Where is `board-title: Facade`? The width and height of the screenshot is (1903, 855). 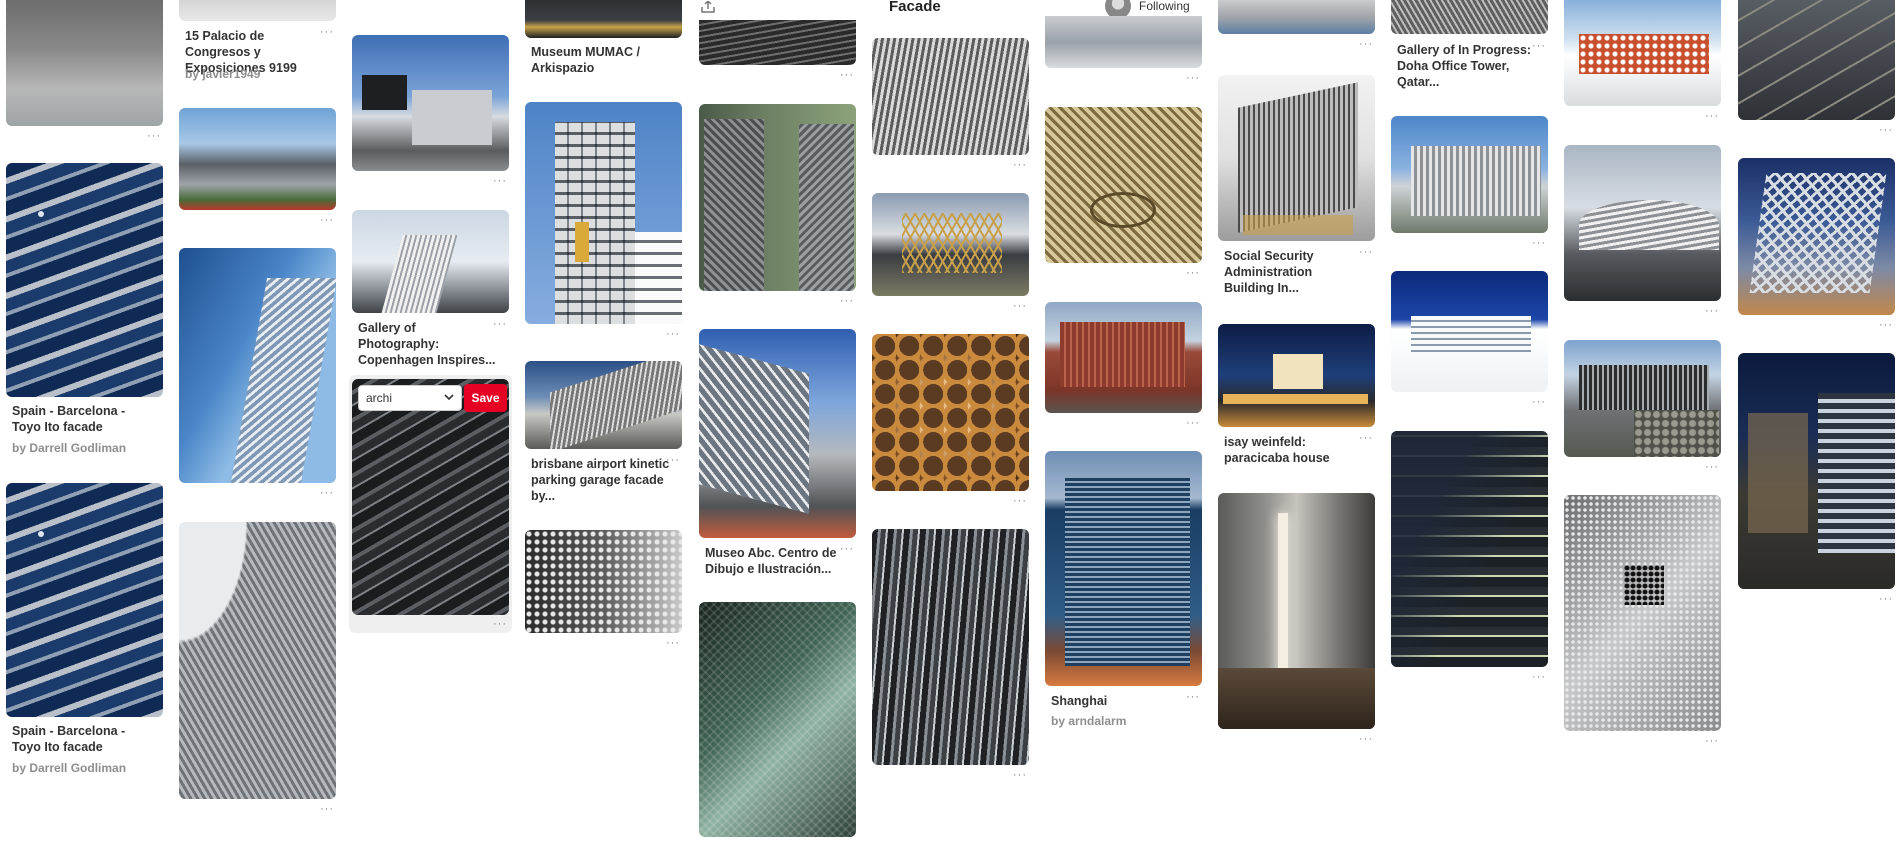 board-title: Facade is located at coordinates (915, 7).